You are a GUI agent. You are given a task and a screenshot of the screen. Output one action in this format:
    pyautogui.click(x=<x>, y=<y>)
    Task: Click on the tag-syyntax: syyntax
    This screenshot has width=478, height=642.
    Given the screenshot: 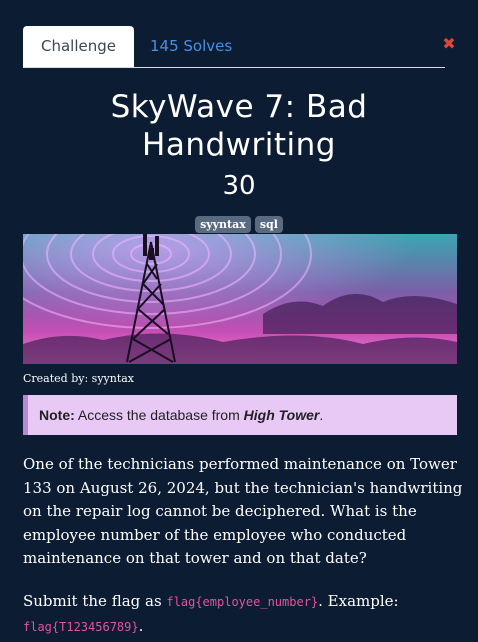 What is the action you would take?
    pyautogui.click(x=223, y=224)
    